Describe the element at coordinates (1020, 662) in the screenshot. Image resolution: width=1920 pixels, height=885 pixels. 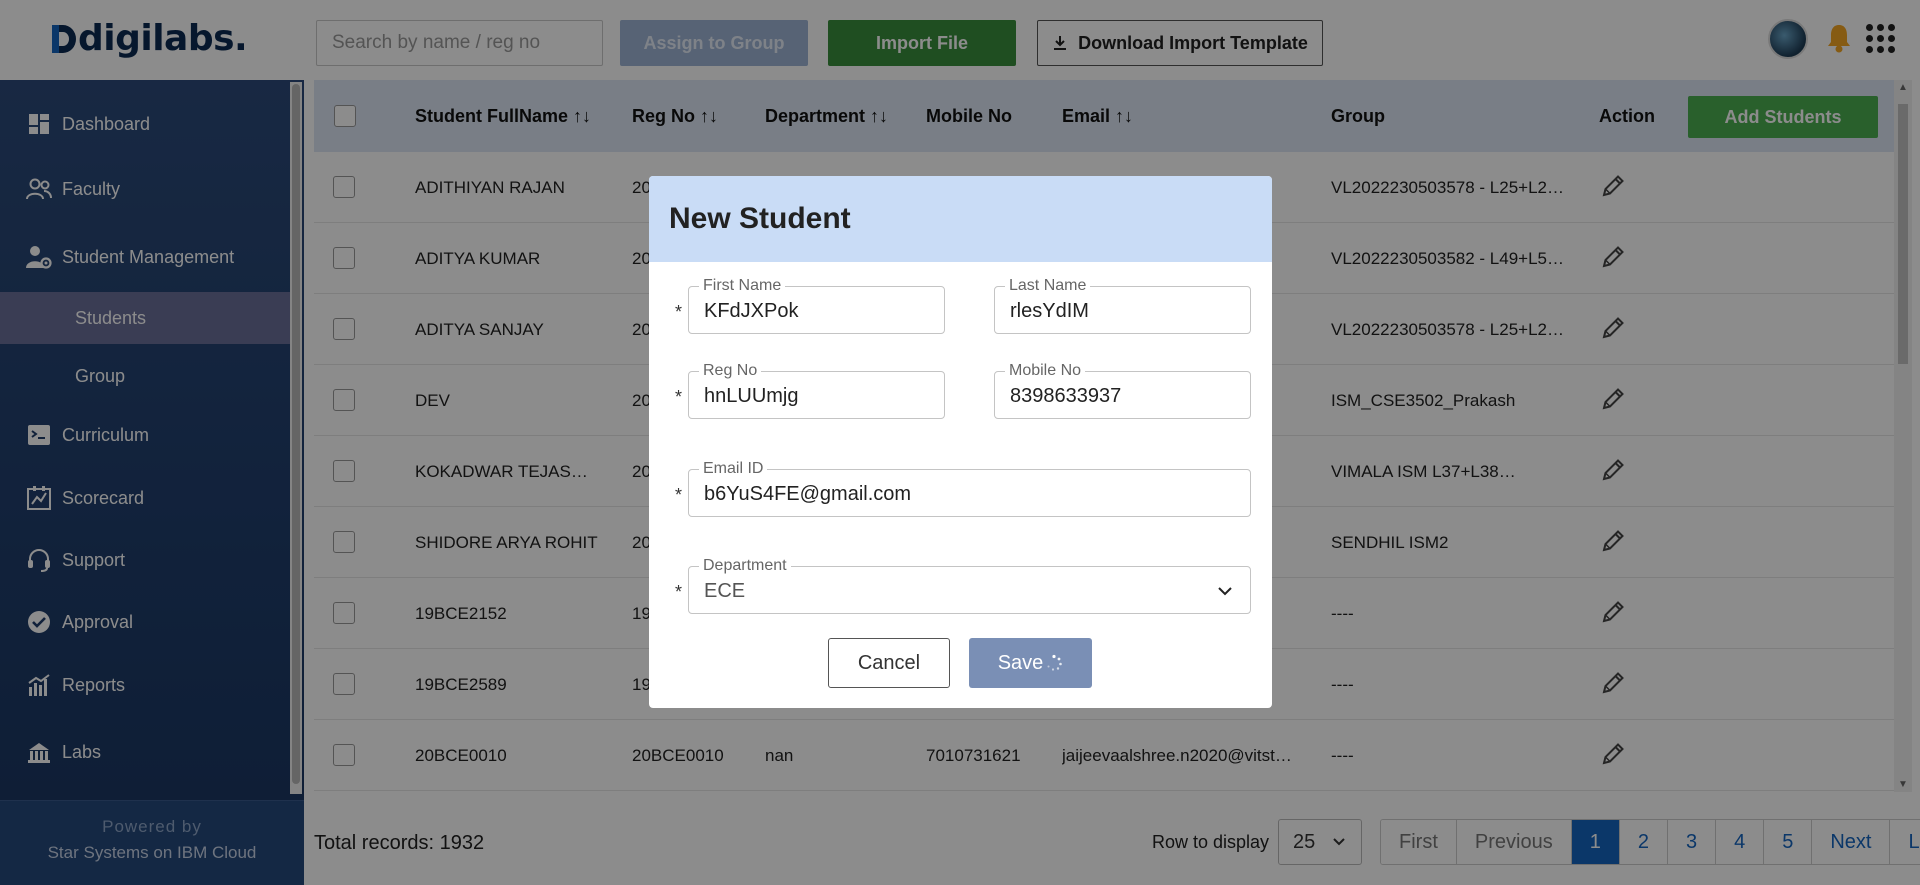
I see `save-label: Save` at that location.